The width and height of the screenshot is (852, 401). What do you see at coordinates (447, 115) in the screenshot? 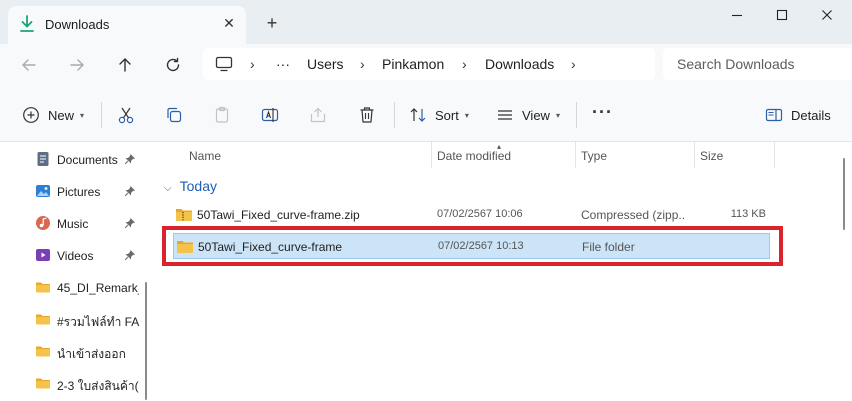
I see `sort-button-label: Sort` at bounding box center [447, 115].